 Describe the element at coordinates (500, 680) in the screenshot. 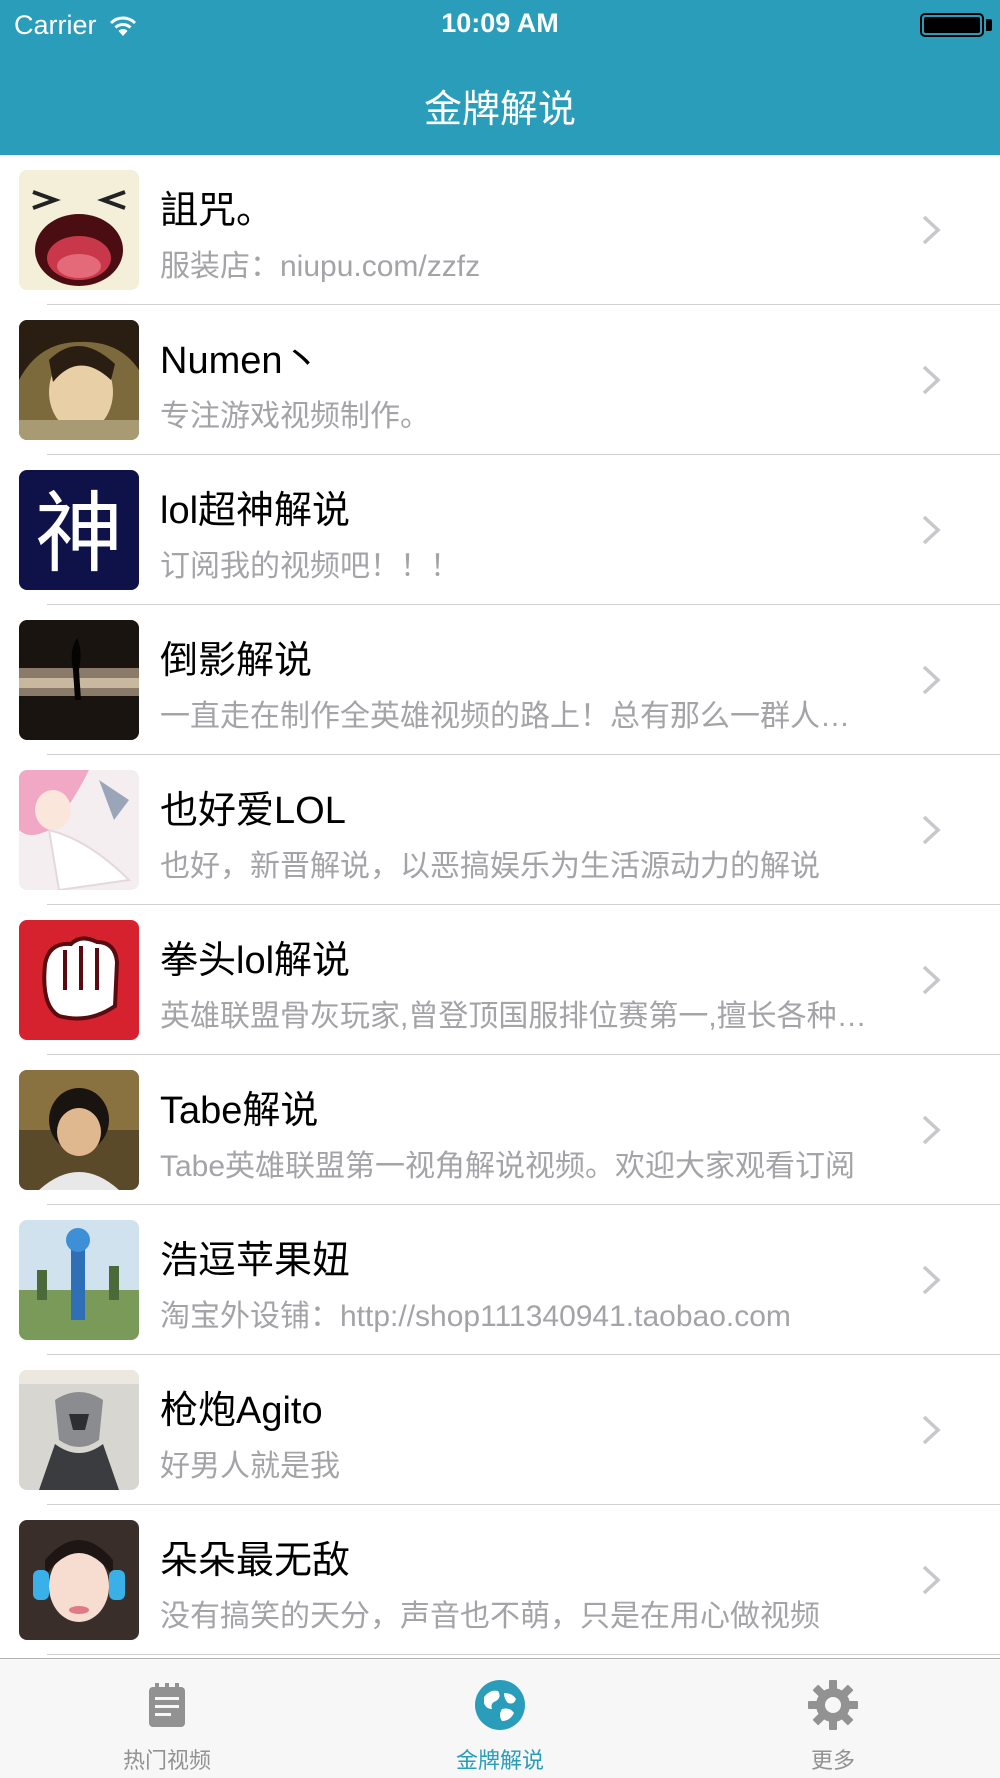

I see `list-item: 倒影解说 一直走在制作全英雄视频的路上！总有那么一群人在默默支持` at that location.